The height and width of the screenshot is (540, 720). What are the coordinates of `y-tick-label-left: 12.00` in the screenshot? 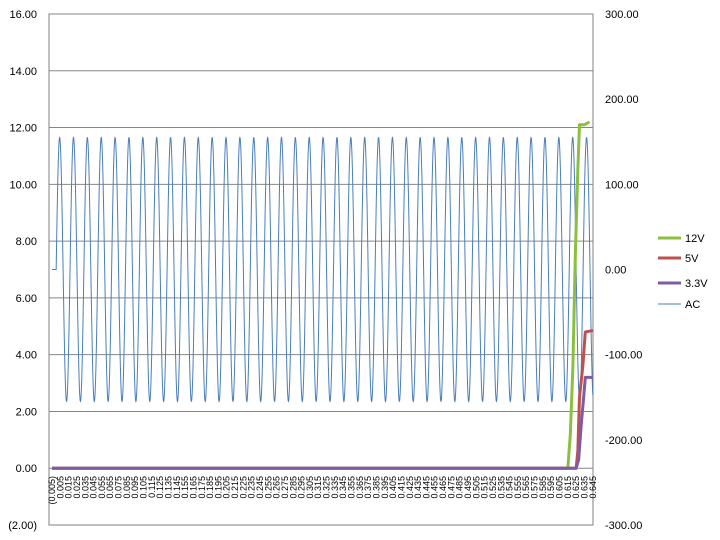 It's located at (23, 129).